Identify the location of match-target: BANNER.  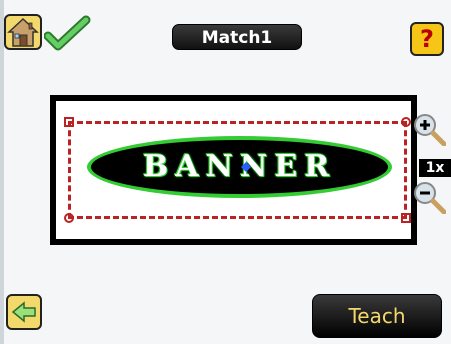
(239, 167).